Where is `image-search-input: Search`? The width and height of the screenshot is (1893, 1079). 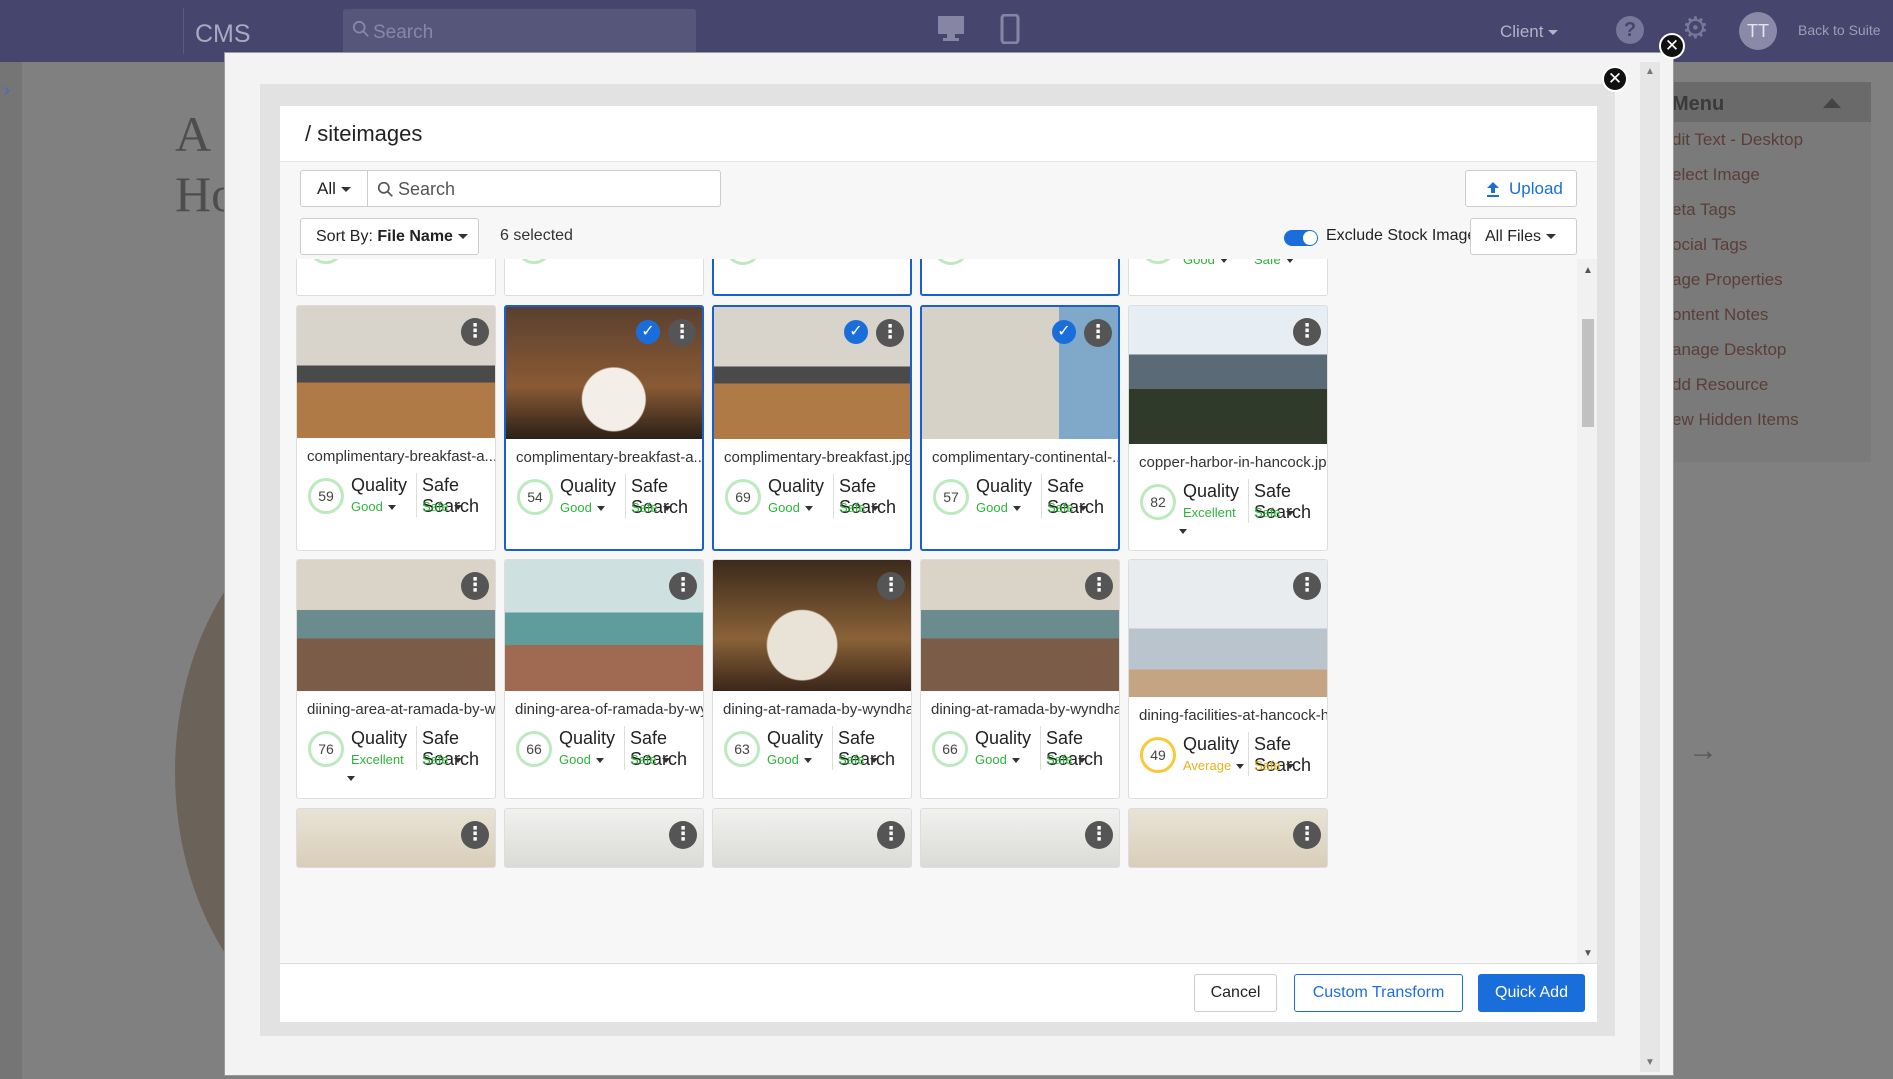 image-search-input: Search is located at coordinates (544, 188).